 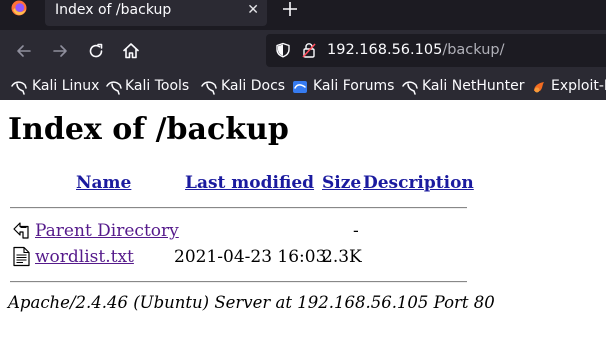 I want to click on tab-close-icon: ✕, so click(x=253, y=10).